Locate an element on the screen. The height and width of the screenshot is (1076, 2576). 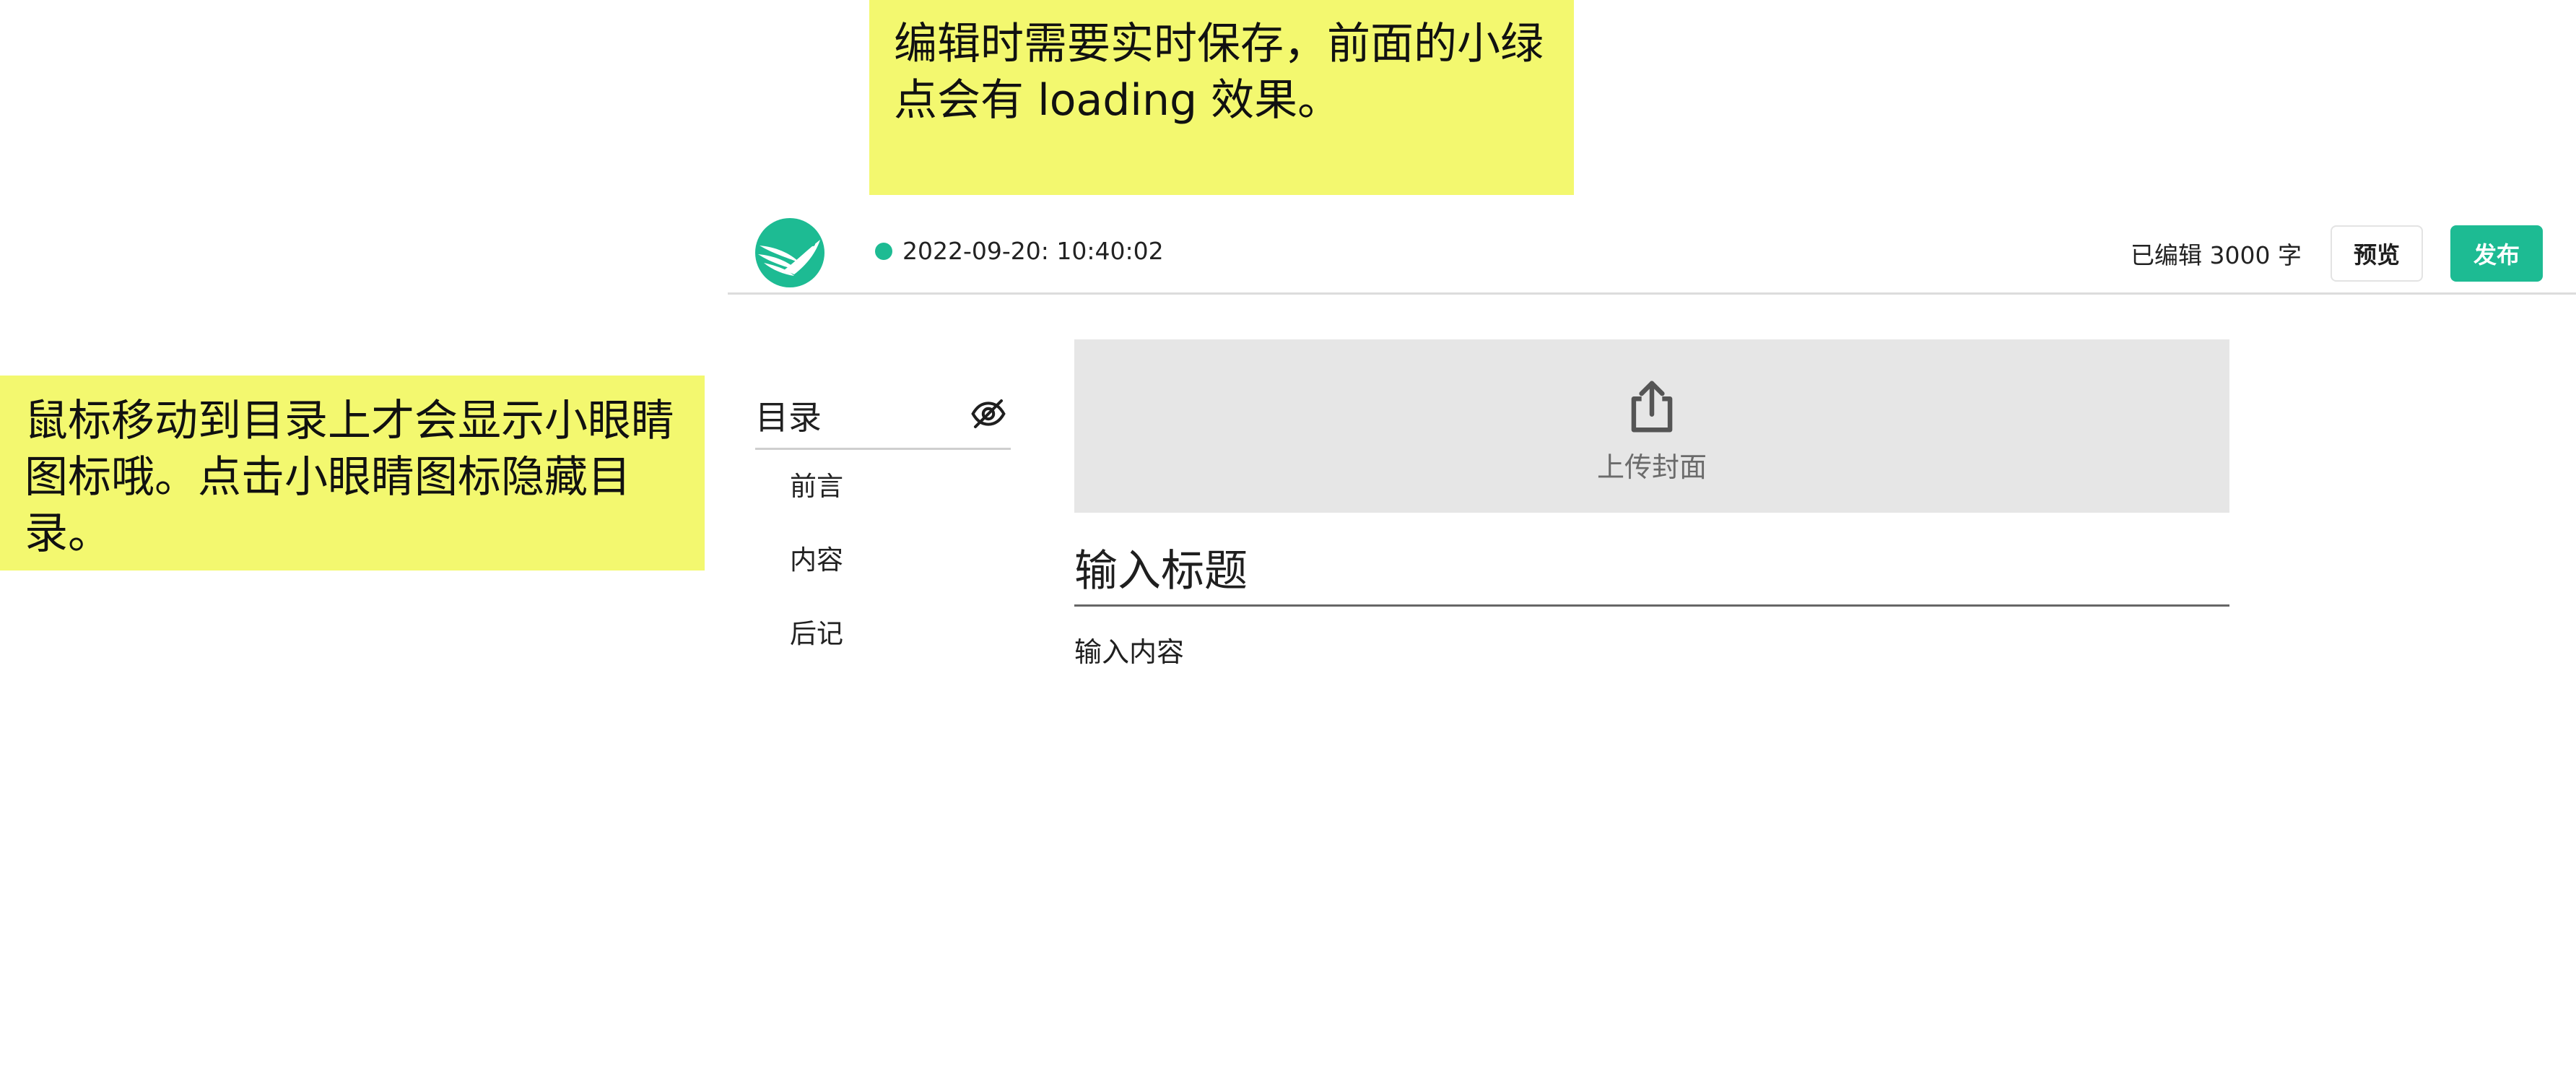
autosave-status: 2022-09-20: 10:40:02 is located at coordinates (1019, 251).